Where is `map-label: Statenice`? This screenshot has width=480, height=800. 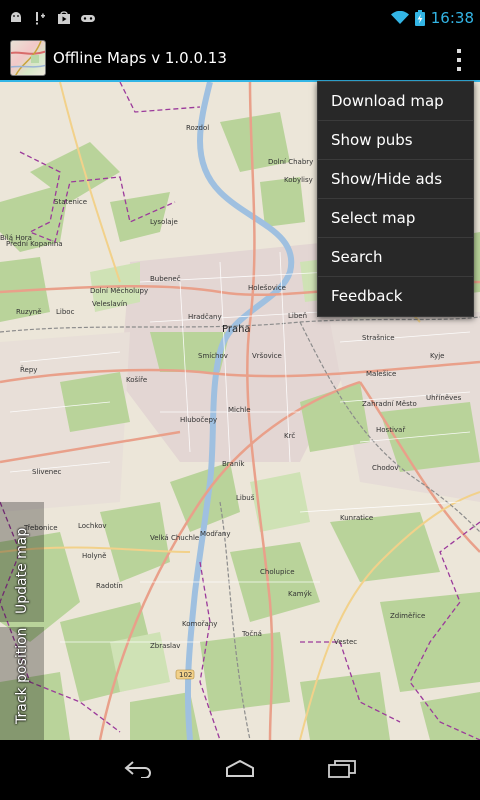
map-label: Statenice is located at coordinates (71, 202).